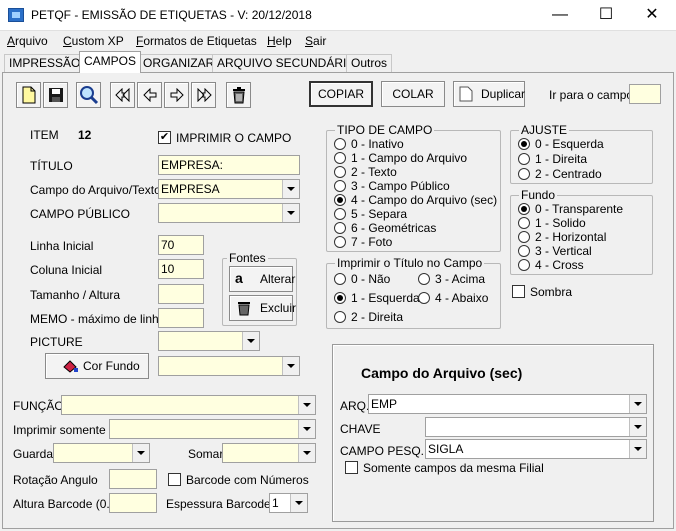 Image resolution: width=676 pixels, height=531 pixels. Describe the element at coordinates (309, 41) in the screenshot. I see `menu-mnemonic: S` at that location.